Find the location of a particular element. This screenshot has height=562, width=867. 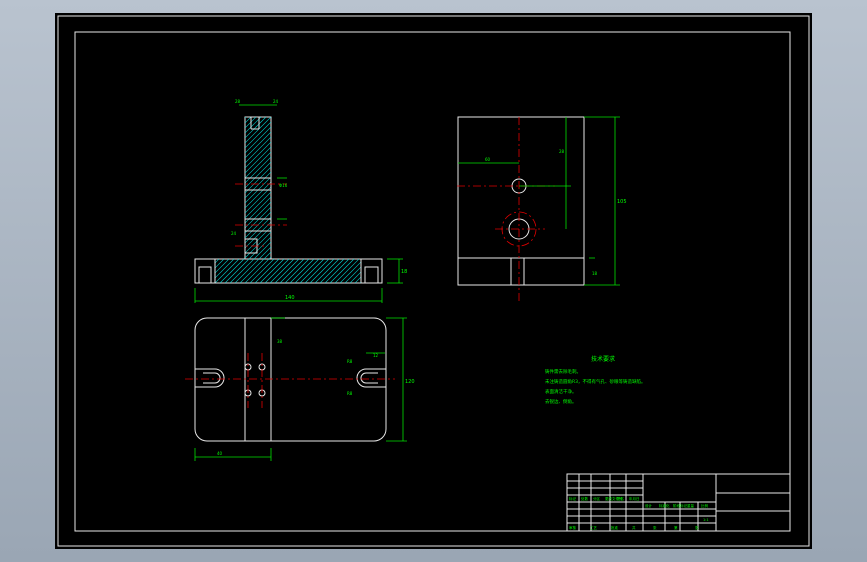

tech-req-line: 未注铸造圆角R3，不得有气孔、砂眼等铸造缺陷。 is located at coordinates (595, 381).